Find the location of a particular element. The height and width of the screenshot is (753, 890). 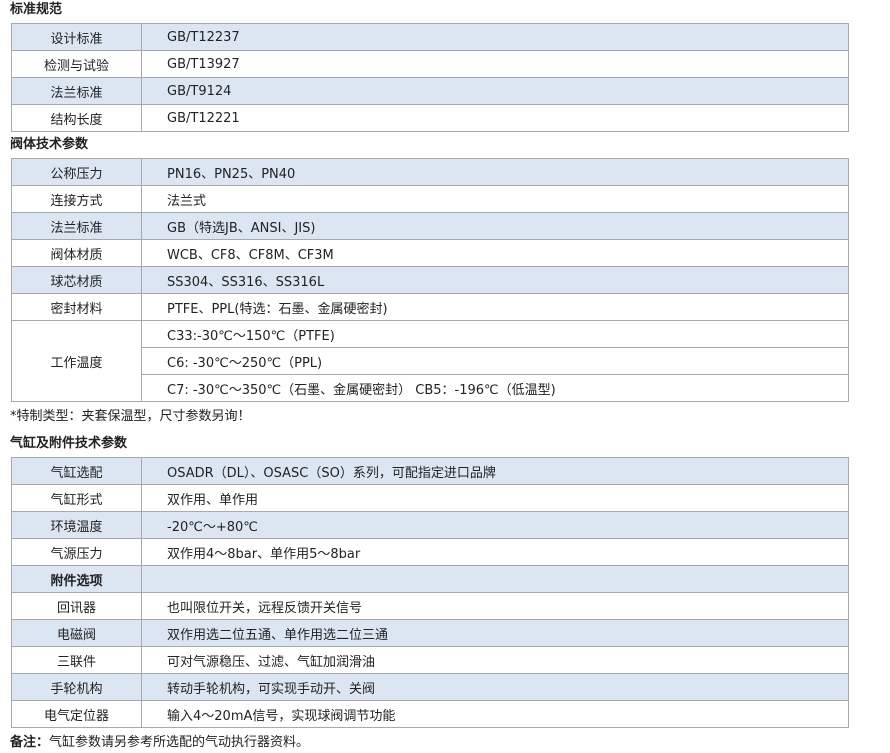

table-row: 阀体材质 WCB、CF8、CF8M、CF3M is located at coordinates (430, 253).